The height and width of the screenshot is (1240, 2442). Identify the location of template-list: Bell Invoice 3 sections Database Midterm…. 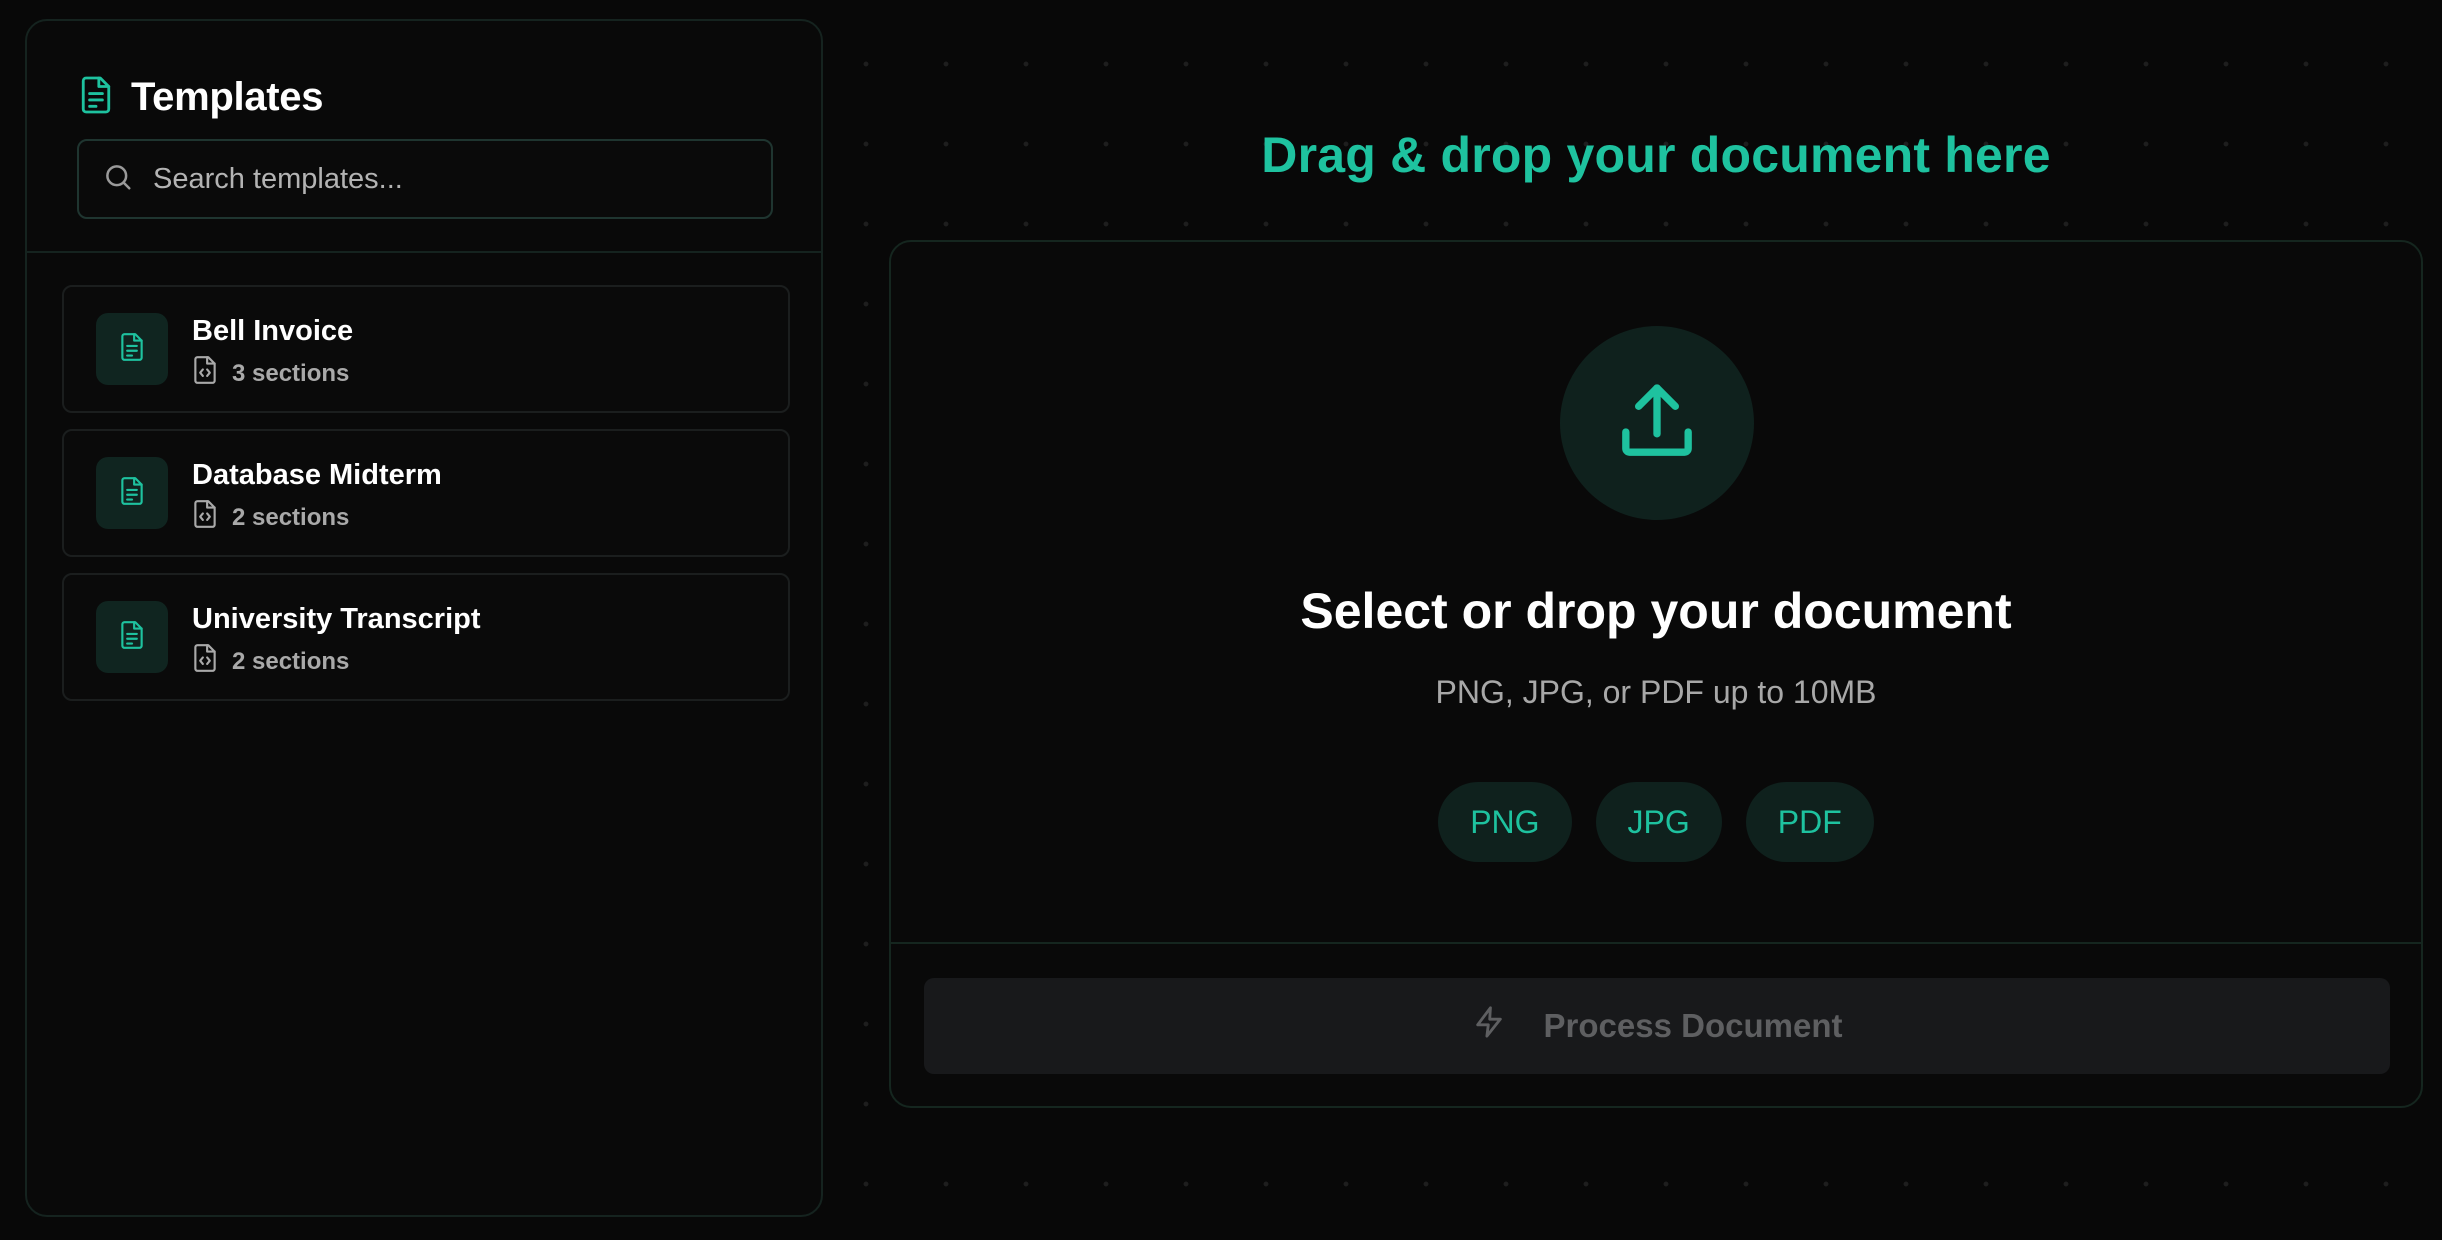
(426, 501).